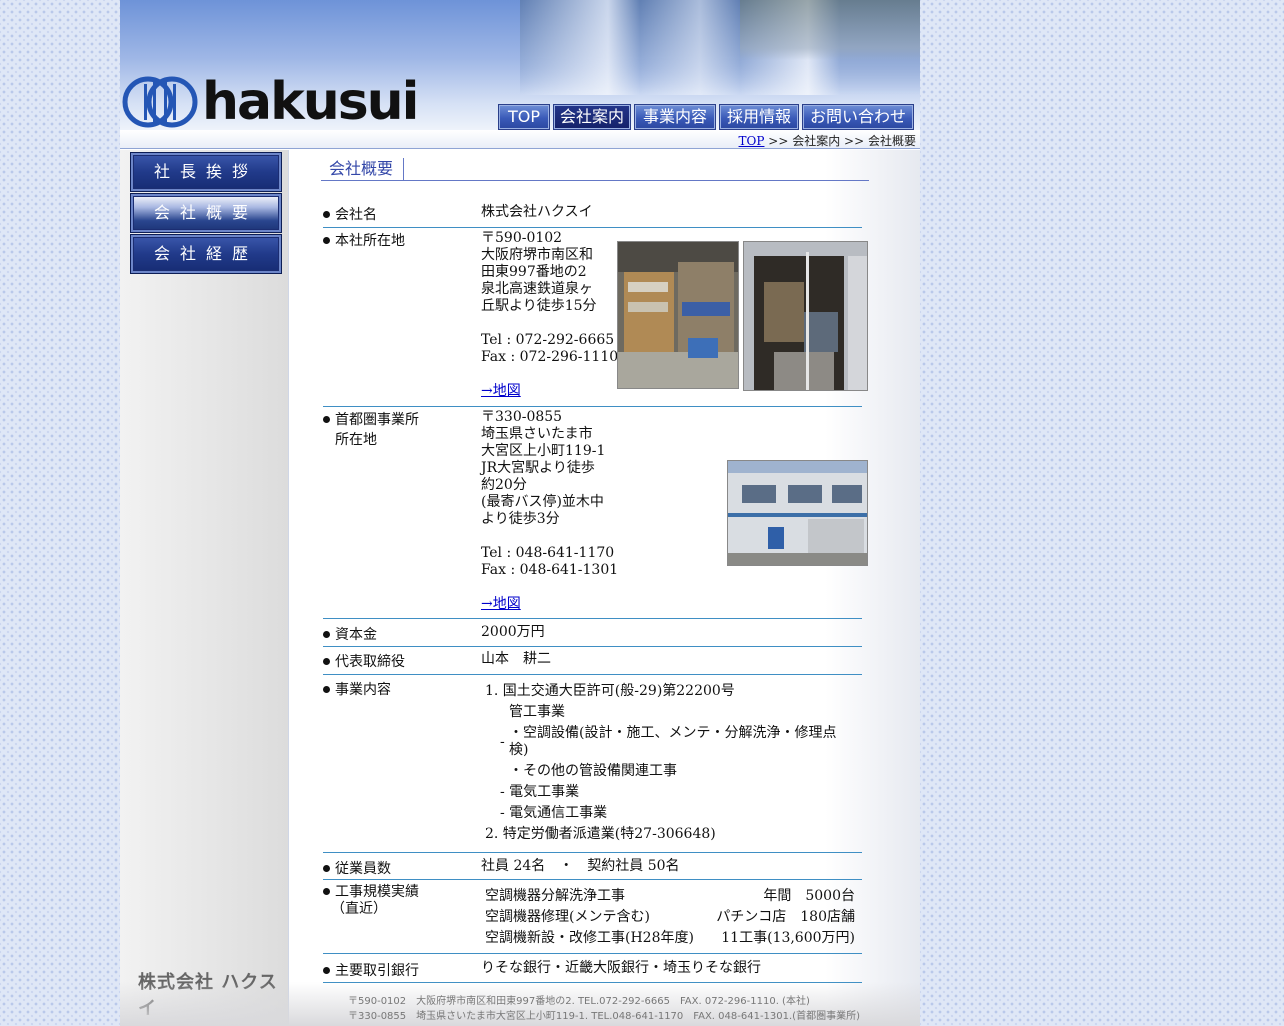  I want to click on row-value: 株式会社ハクスイ, so click(537, 212).